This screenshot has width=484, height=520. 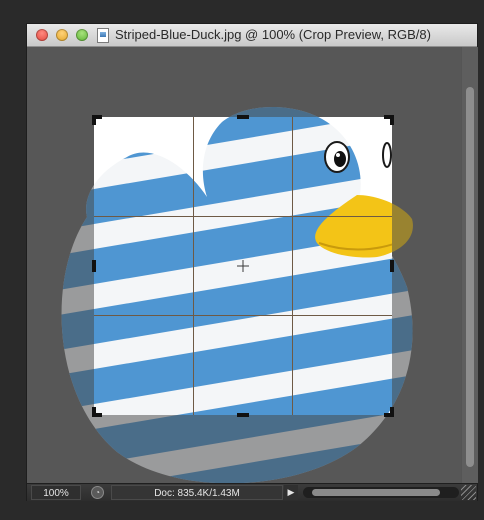 What do you see at coordinates (94, 412) in the screenshot?
I see `crop-handle-bottom-left-v` at bounding box center [94, 412].